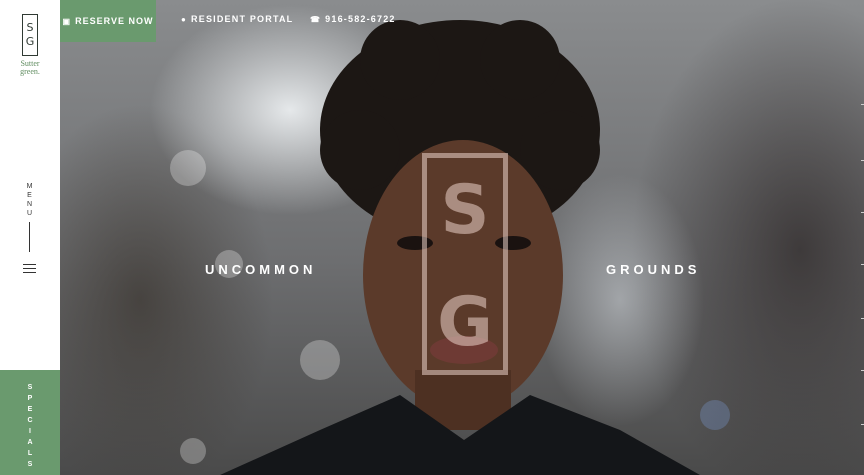  I want to click on resident-portal-link: ● RESIDENT PORTAL, so click(237, 19).